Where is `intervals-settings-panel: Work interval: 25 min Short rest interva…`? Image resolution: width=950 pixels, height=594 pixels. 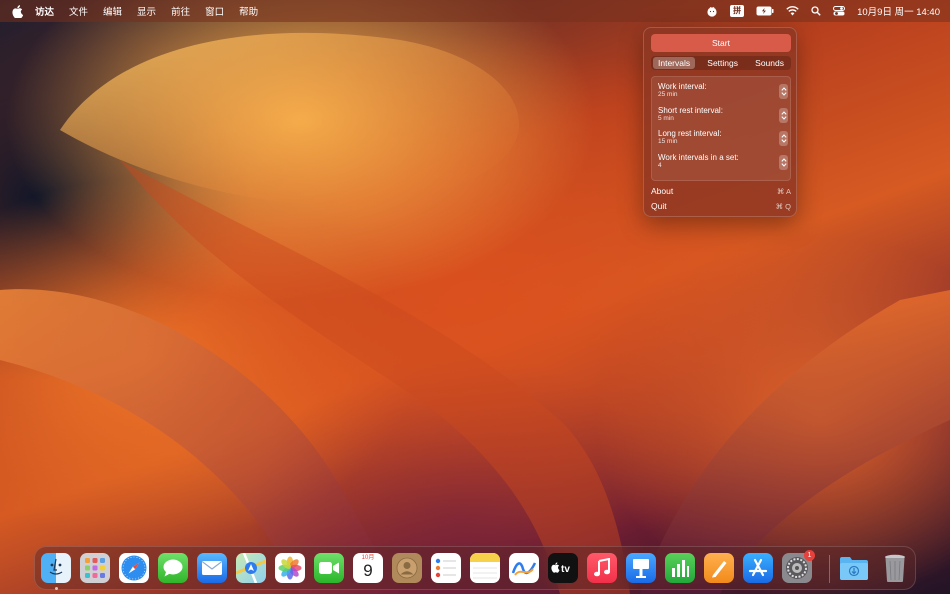 intervals-settings-panel: Work interval: 25 min Short rest interva… is located at coordinates (721, 128).